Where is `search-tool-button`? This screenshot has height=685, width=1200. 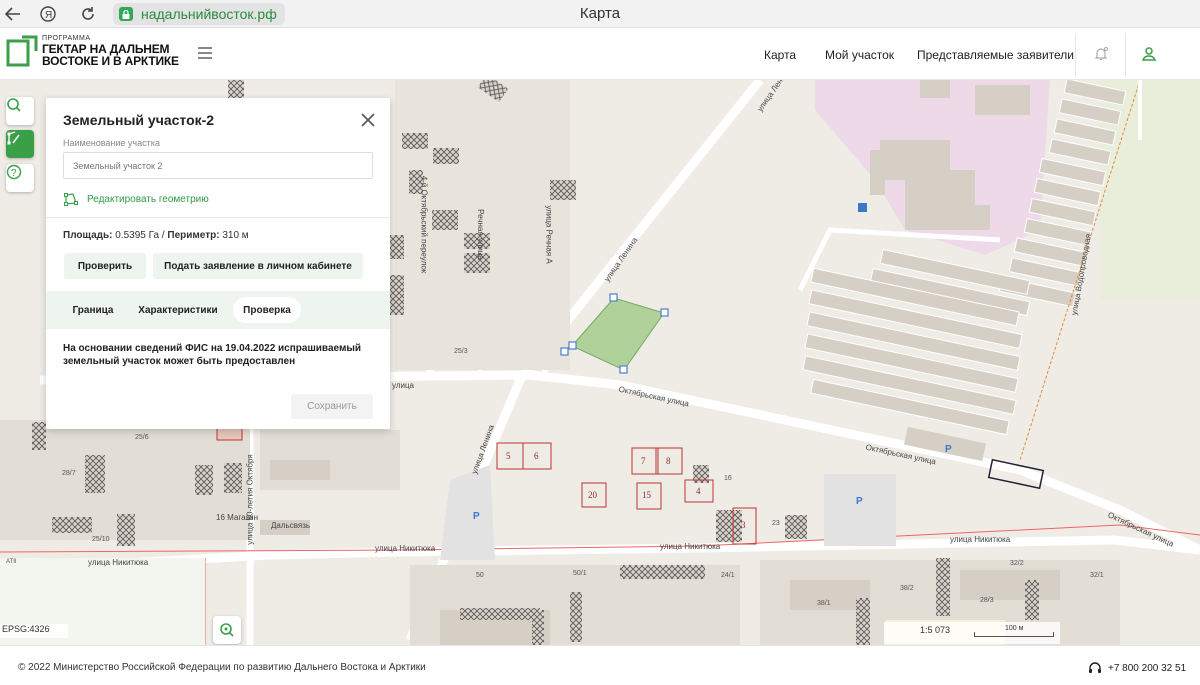
search-tool-button is located at coordinates (20, 111).